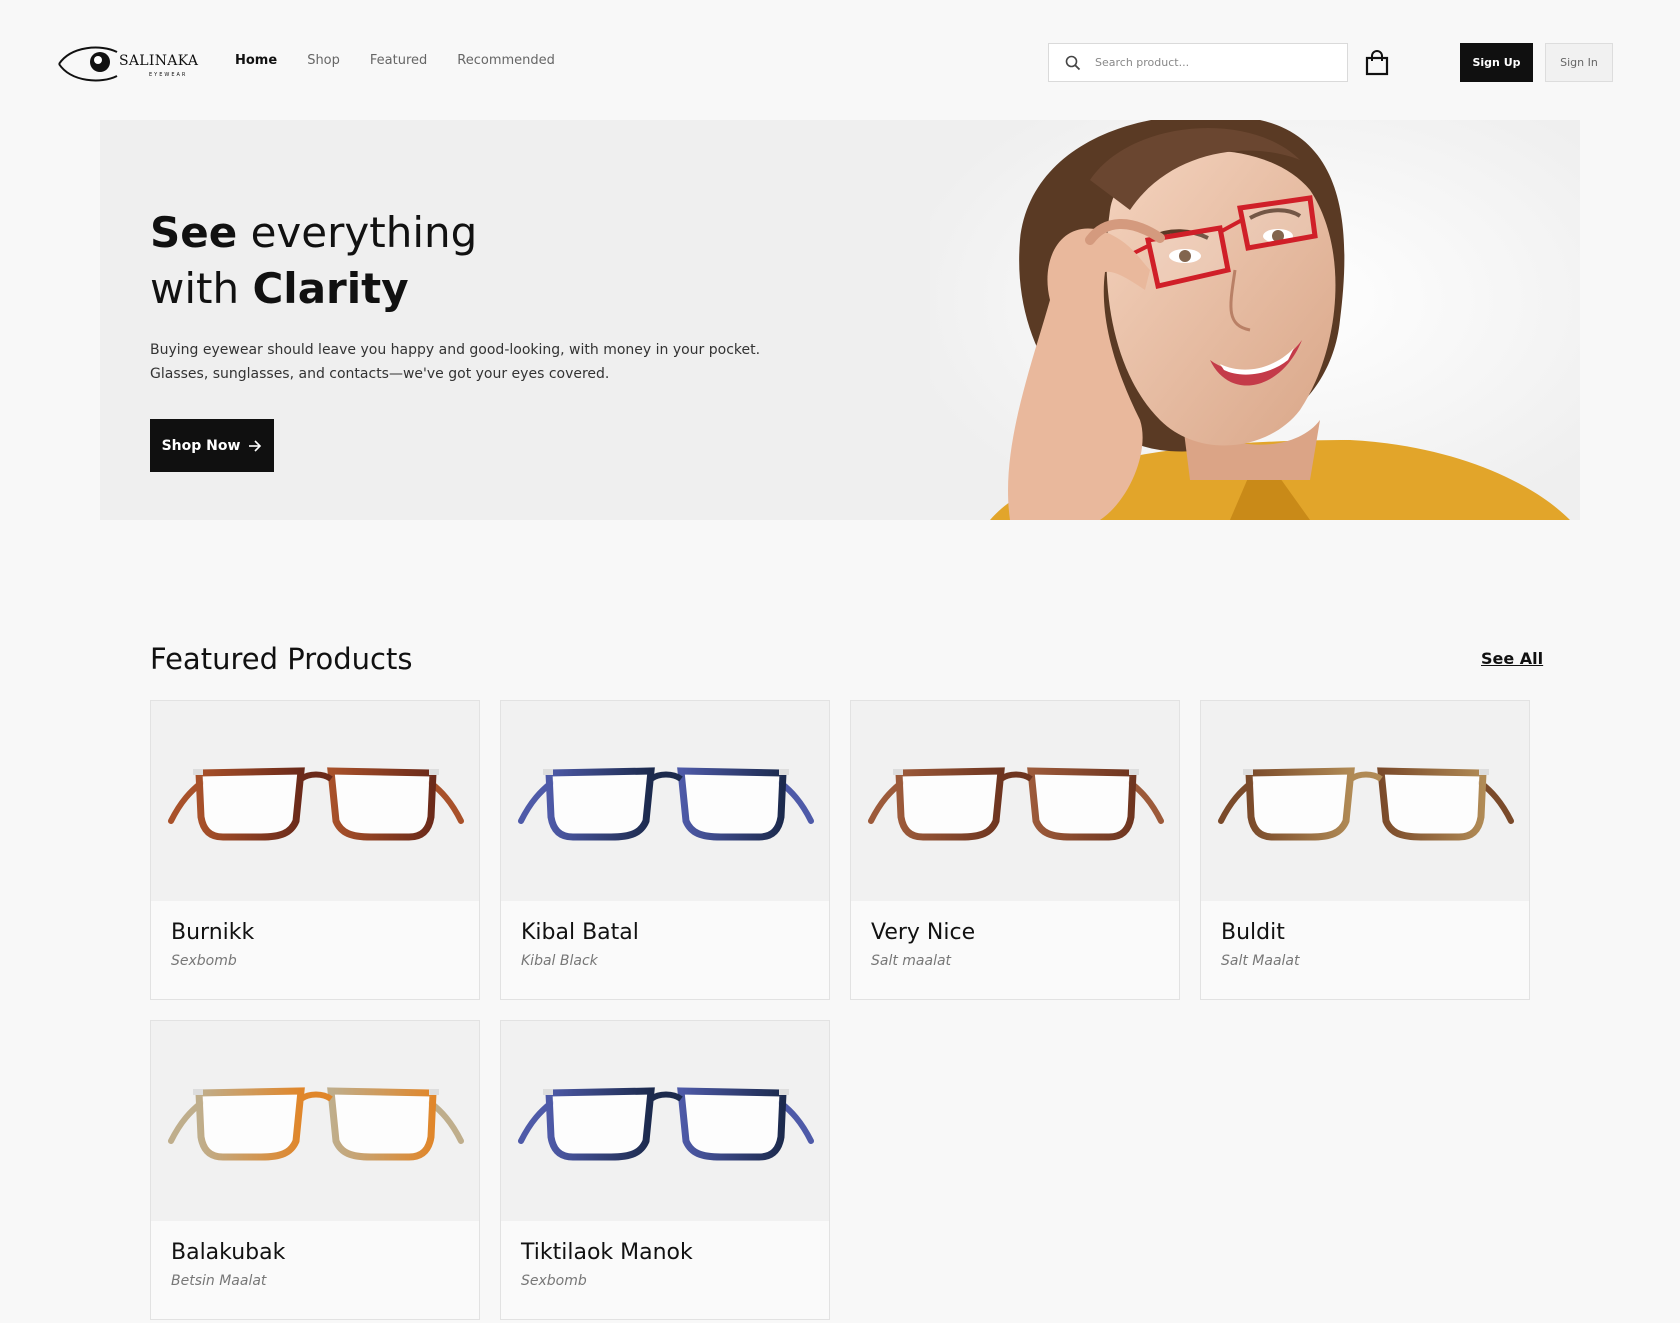  I want to click on search-icon, so click(1073, 62).